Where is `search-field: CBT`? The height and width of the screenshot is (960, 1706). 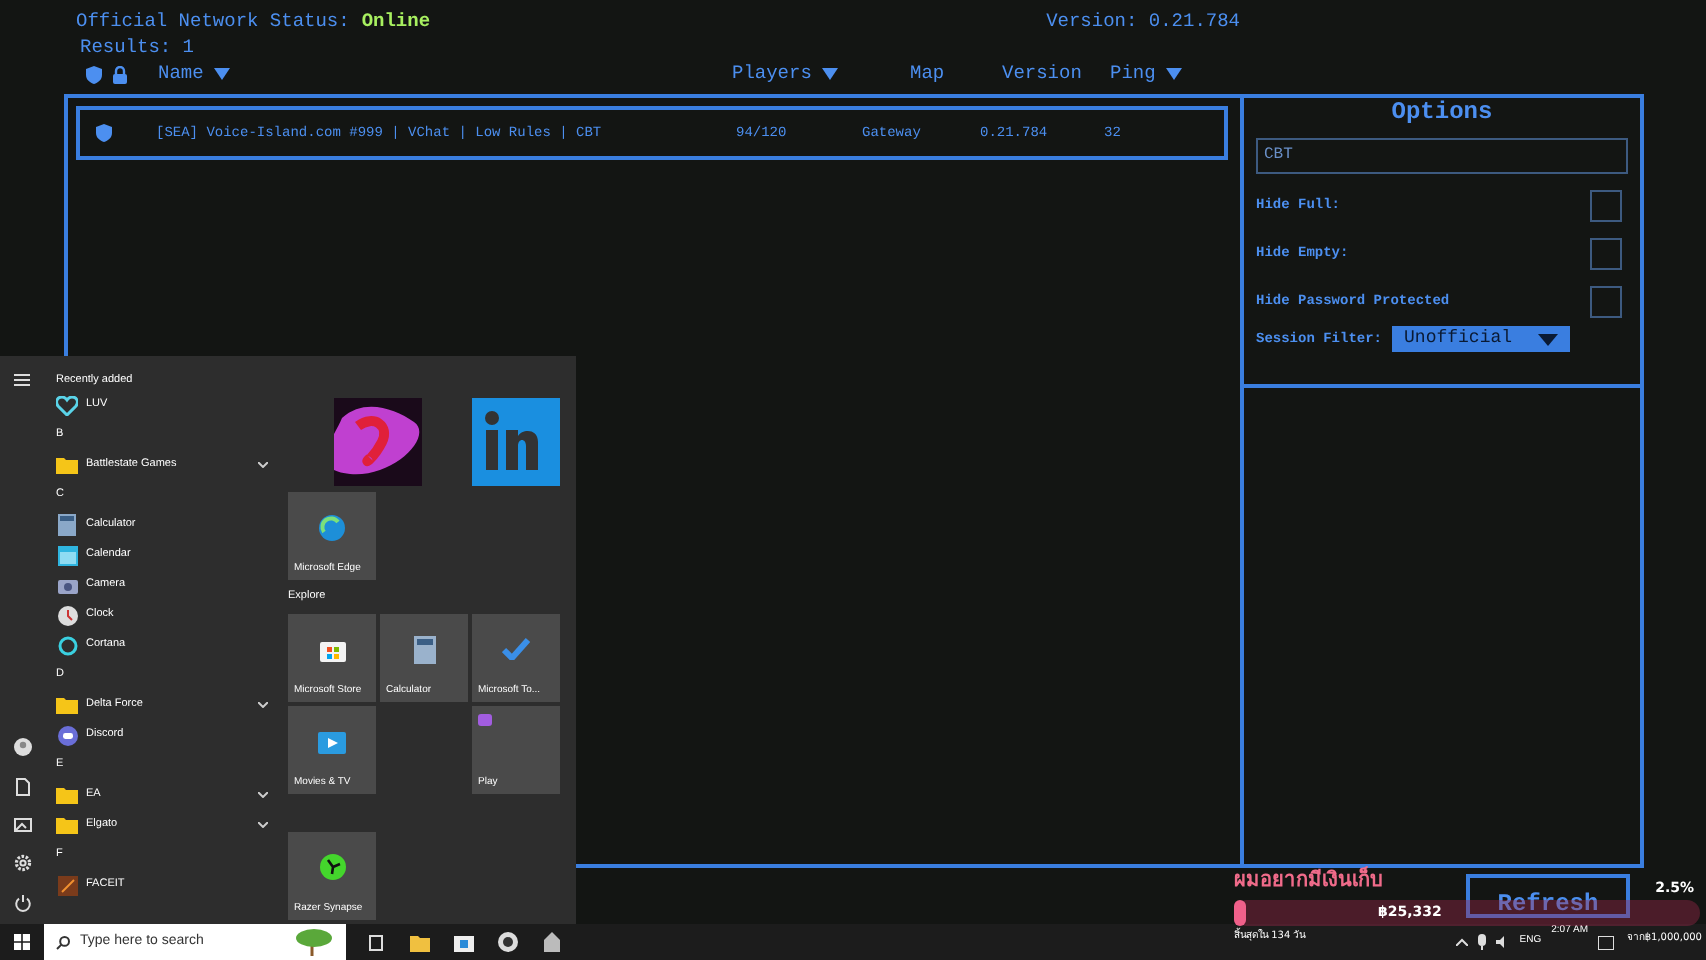
search-field: CBT is located at coordinates (1442, 156).